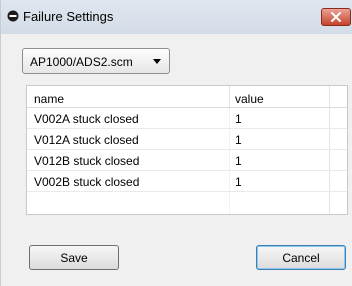 The width and height of the screenshot is (352, 286). I want to click on row-name-cell: V012B stuck closed, so click(87, 161).